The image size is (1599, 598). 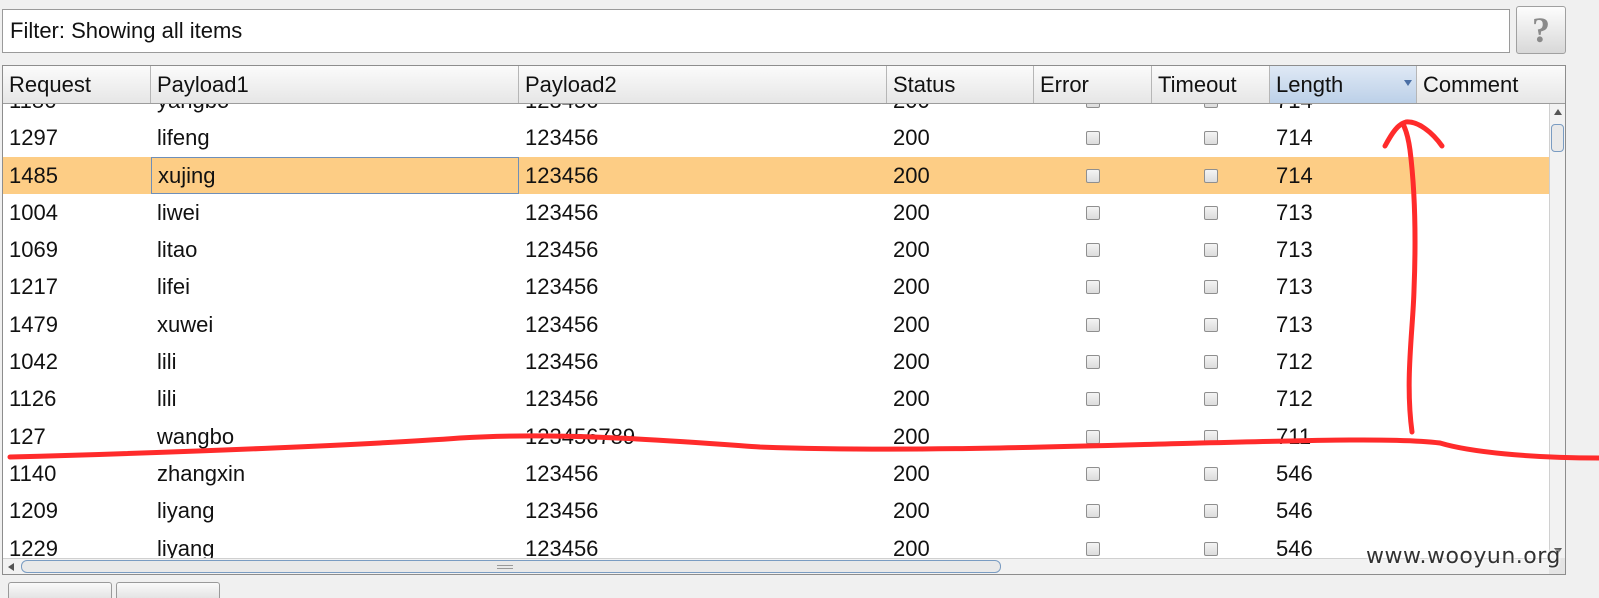 I want to click on scroll-grip-icon, so click(x=505, y=567).